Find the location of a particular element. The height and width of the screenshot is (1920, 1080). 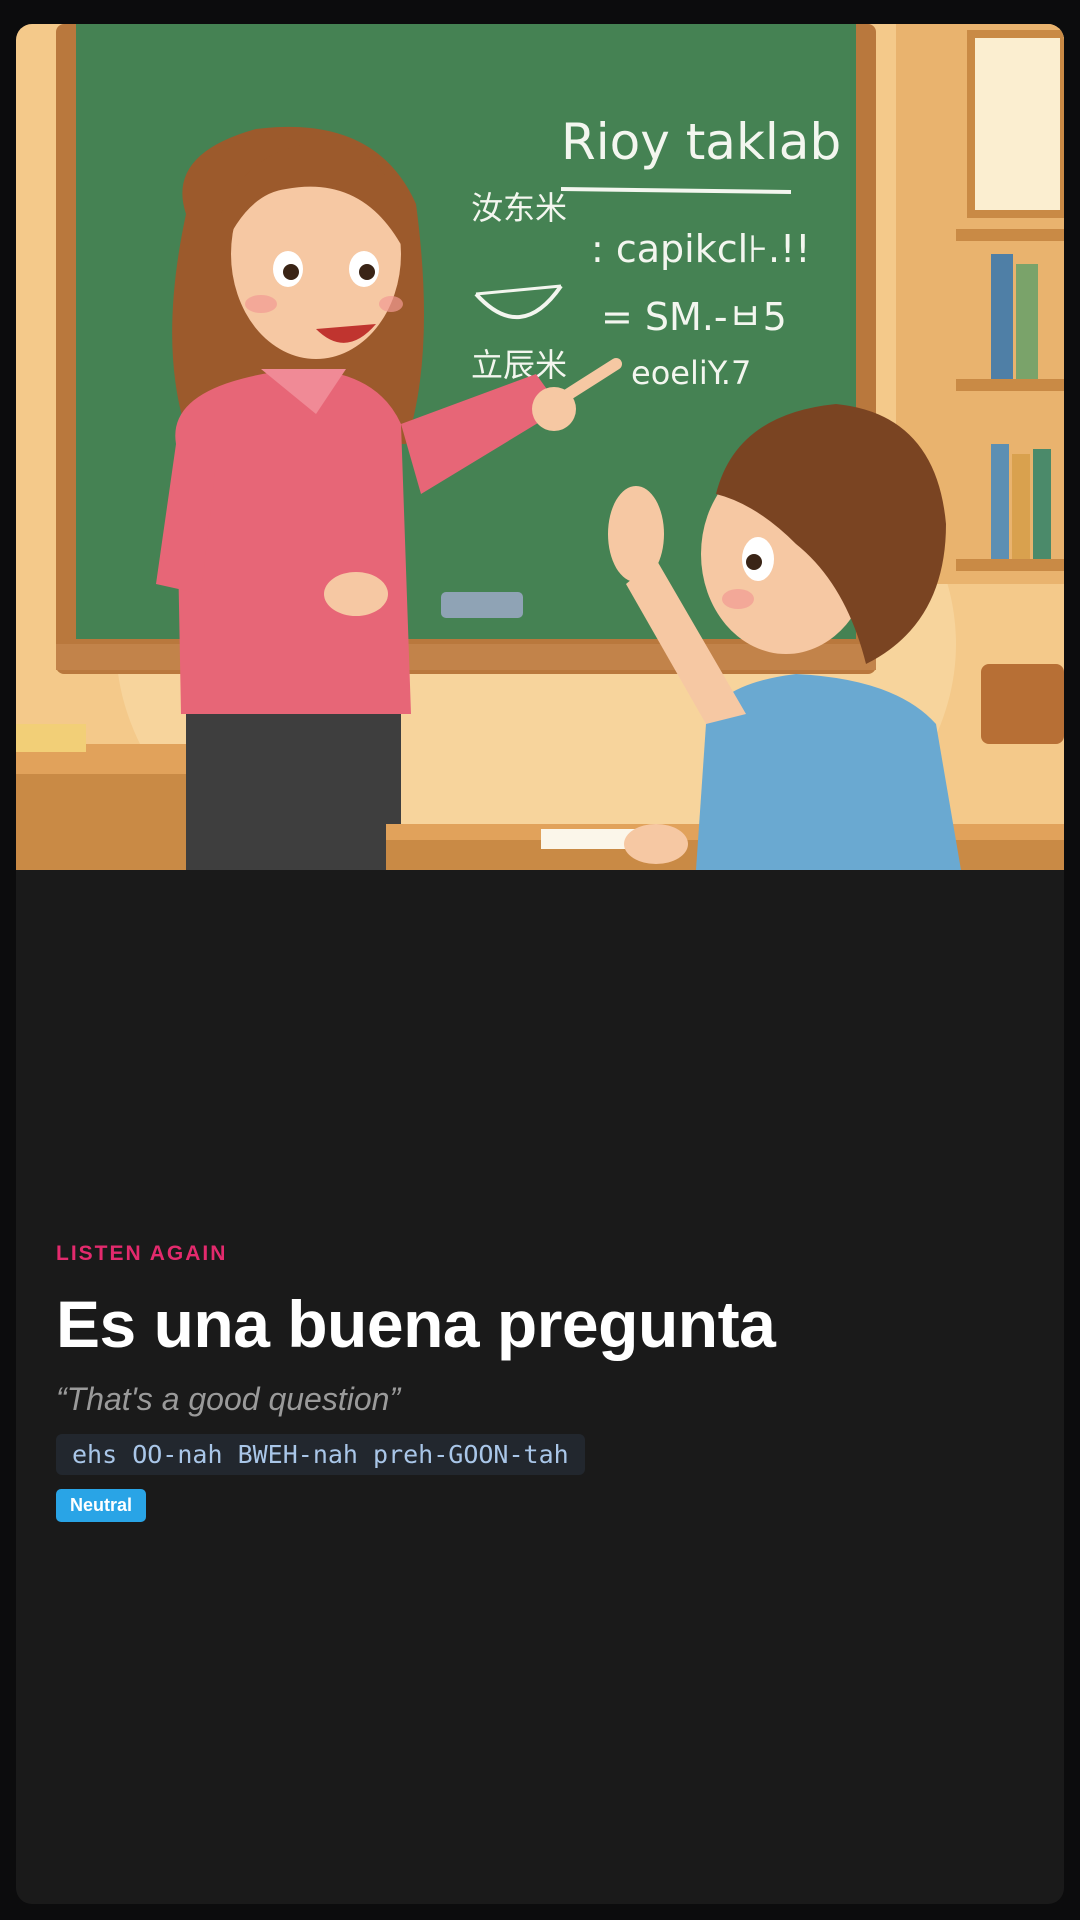

board-line-3: eoeliY.7 is located at coordinates (691, 373).